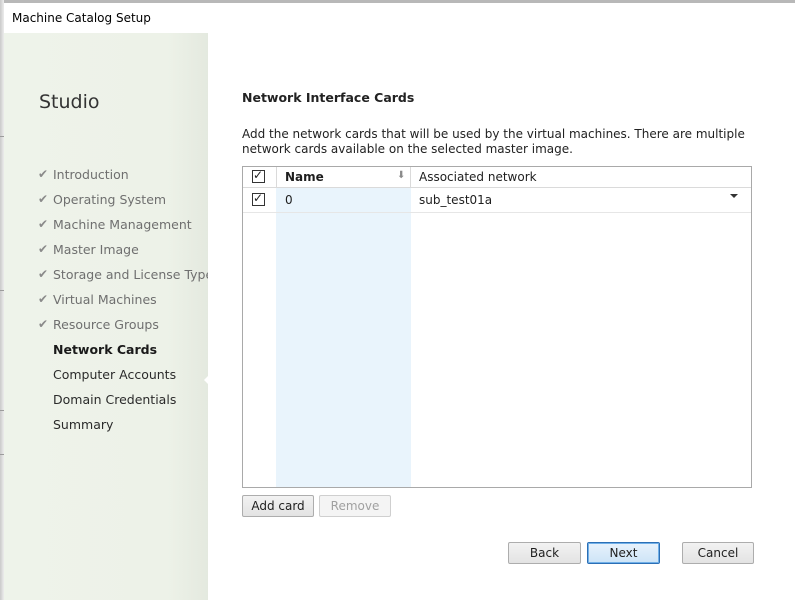 Image resolution: width=795 pixels, height=600 pixels. Describe the element at coordinates (344, 177) in the screenshot. I see `column-header-name: Name ⬇` at that location.